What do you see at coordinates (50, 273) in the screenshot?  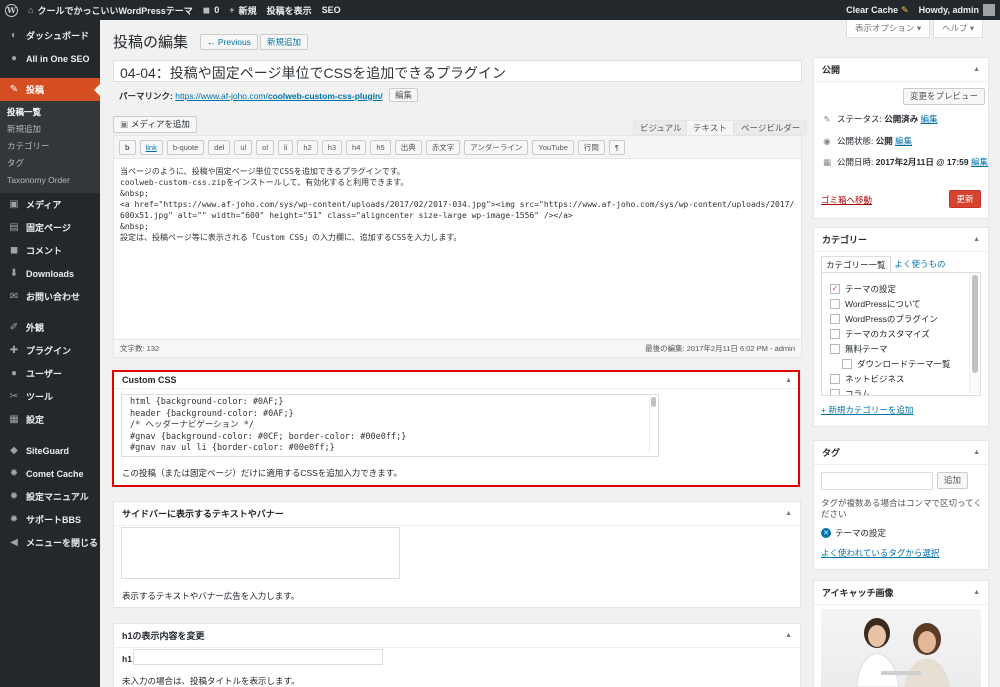 I see `menu-downloads: ⬇ Downloads` at bounding box center [50, 273].